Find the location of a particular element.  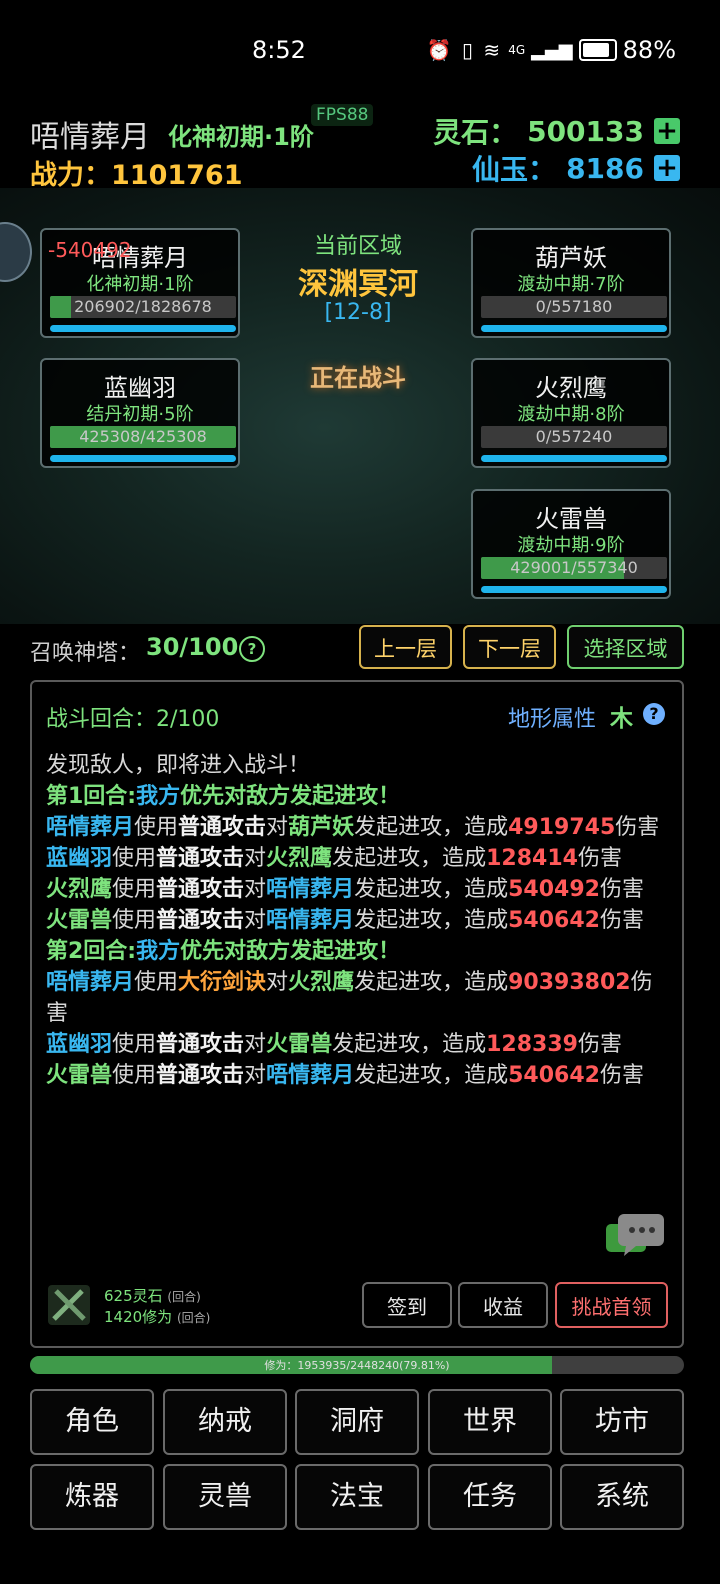

enemy-card: 火烈鹰 渡劫中期·8阶 0/557240 is located at coordinates (571, 413).